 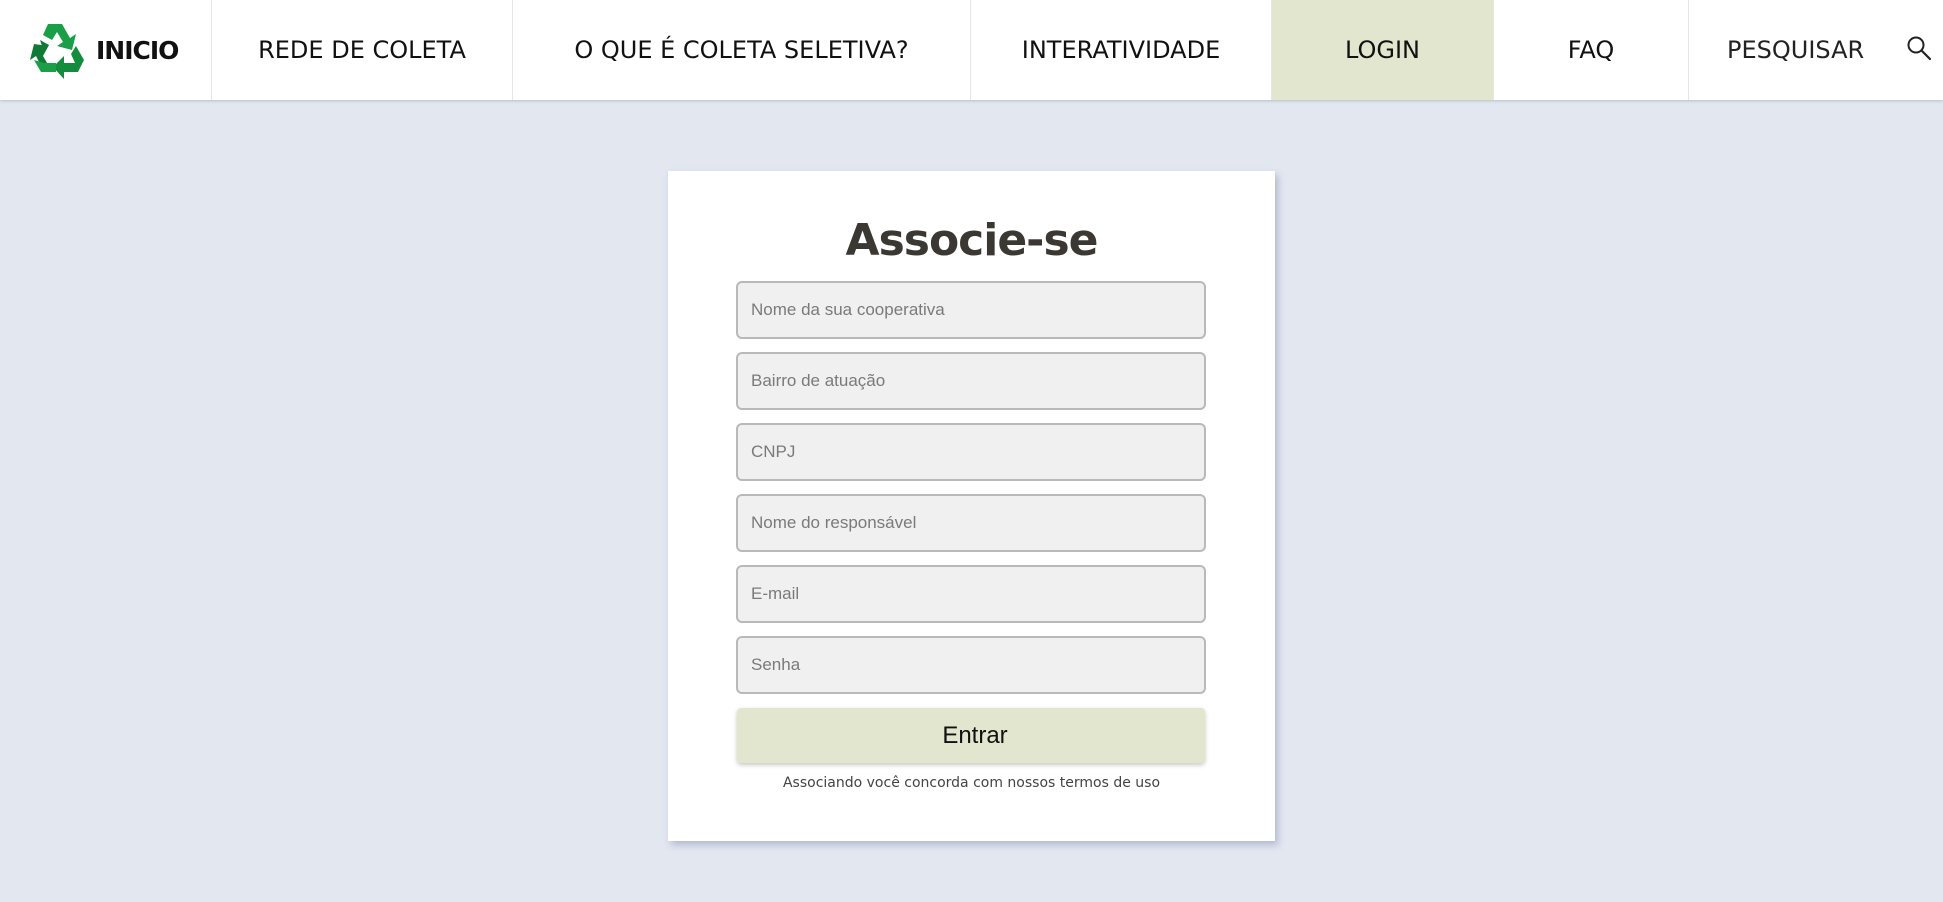 What do you see at coordinates (971, 381) in the screenshot?
I see `bairro-input` at bounding box center [971, 381].